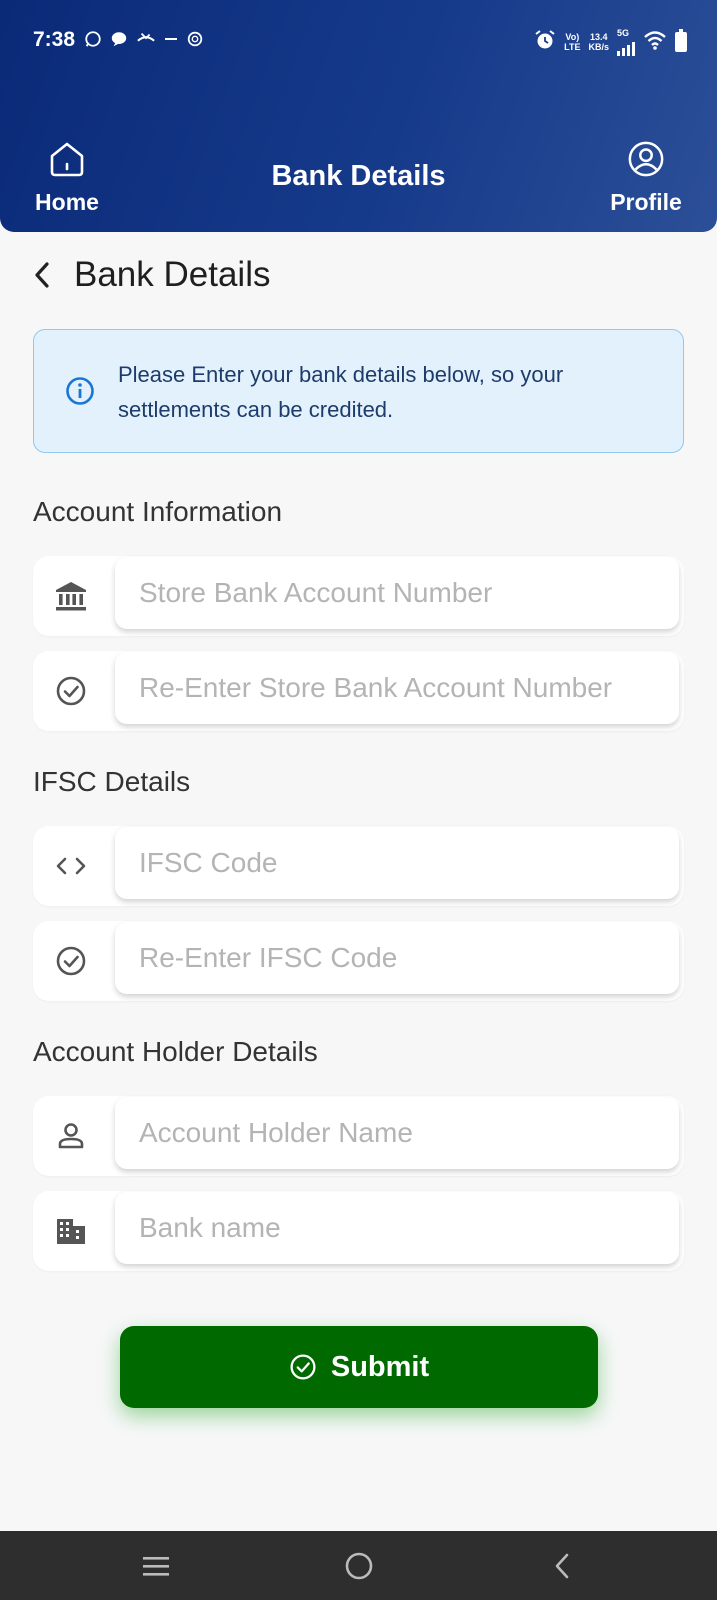 The width and height of the screenshot is (717, 1600). I want to click on ifsc-row, so click(358, 866).